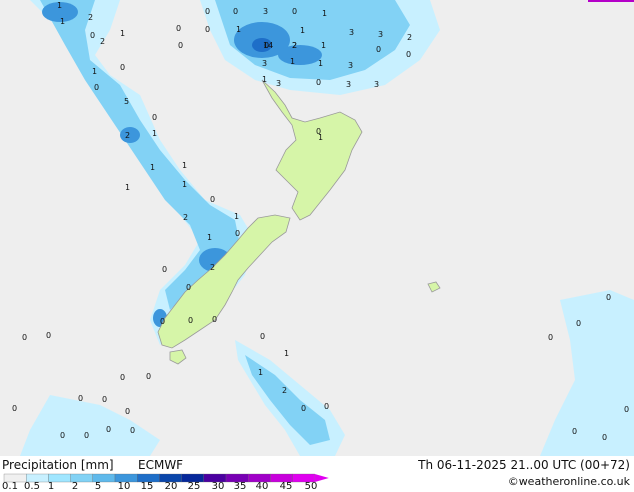  I want to click on precip-value-label: 14, so click(268, 45).